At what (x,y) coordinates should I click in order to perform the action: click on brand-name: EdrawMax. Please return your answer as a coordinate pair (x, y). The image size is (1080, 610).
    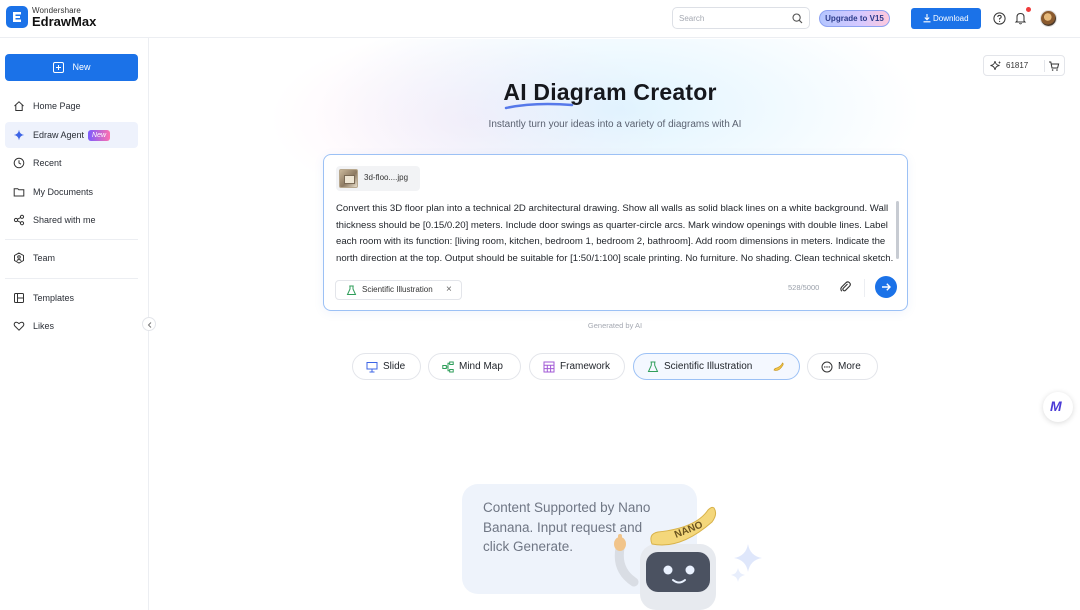
    Looking at the image, I should click on (64, 21).